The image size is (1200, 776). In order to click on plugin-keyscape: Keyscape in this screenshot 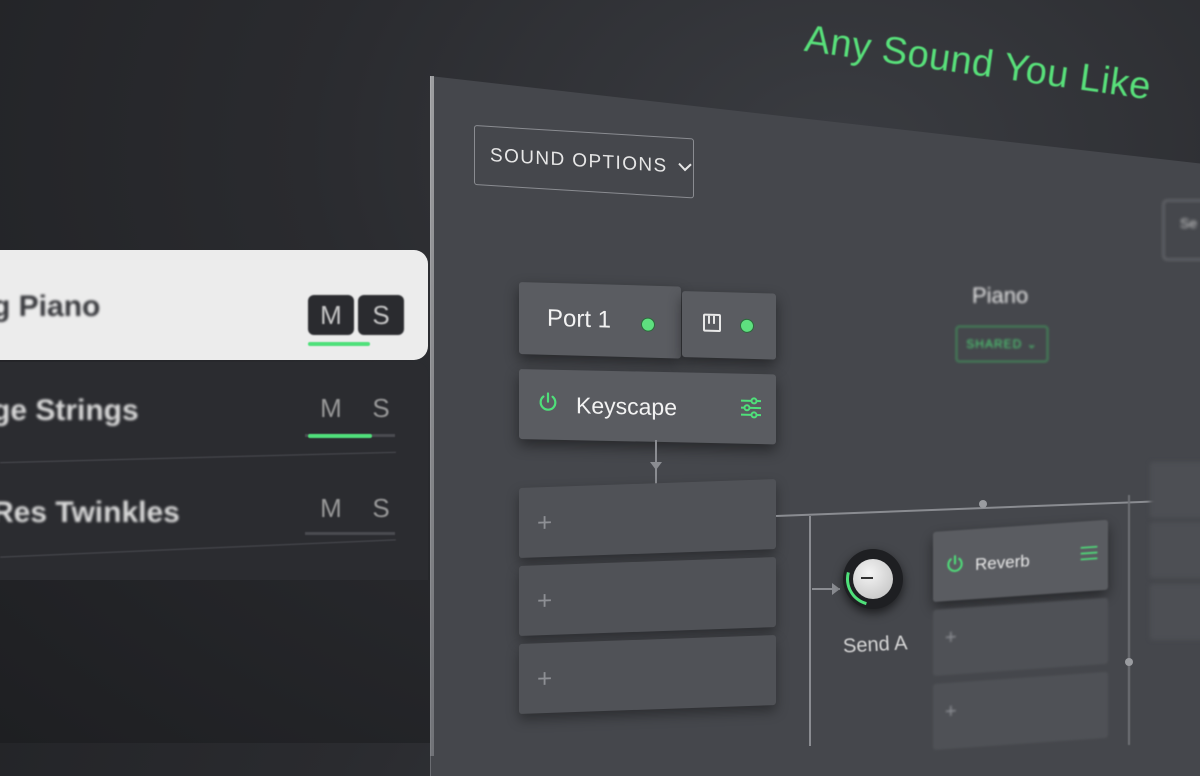, I will do `click(647, 406)`.